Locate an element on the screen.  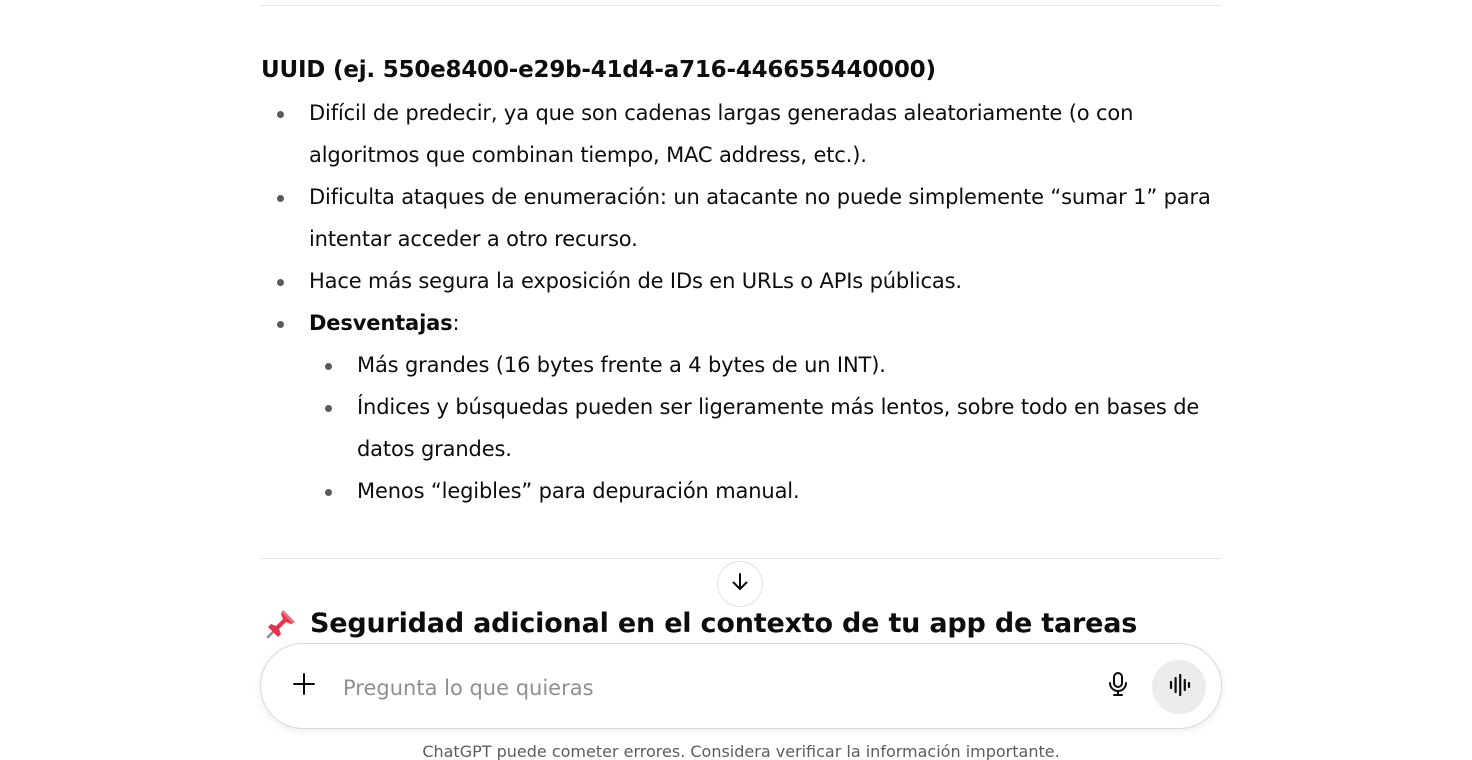
voice-mode-button is located at coordinates (1179, 687).